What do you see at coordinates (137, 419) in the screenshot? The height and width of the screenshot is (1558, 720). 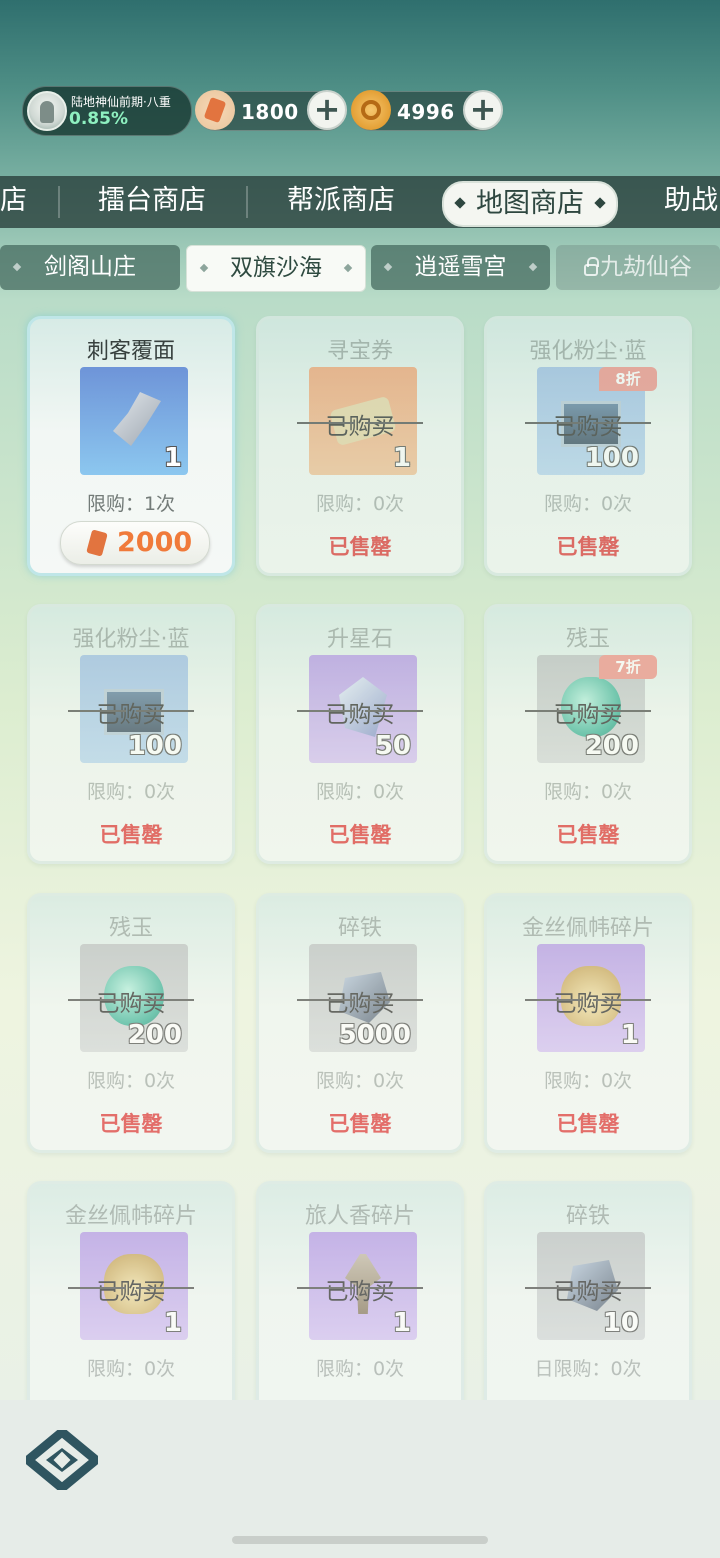 I see `mask-icon` at bounding box center [137, 419].